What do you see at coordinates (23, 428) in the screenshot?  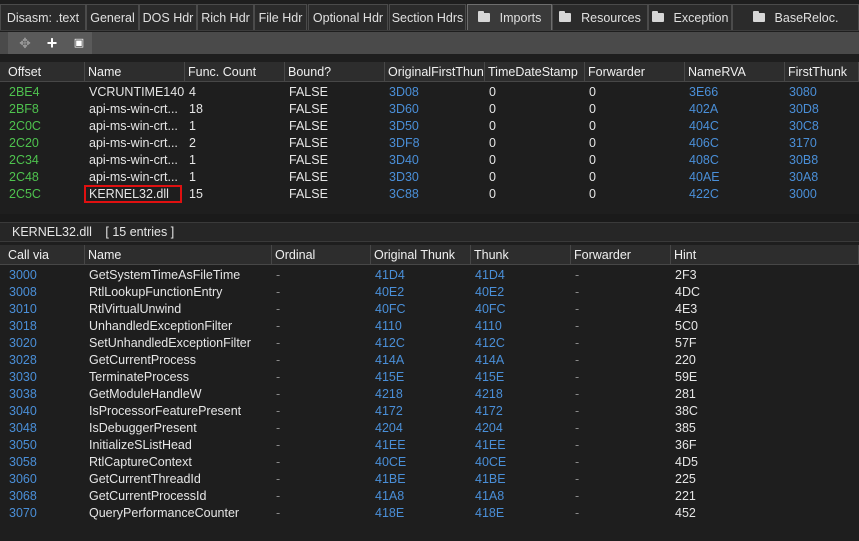 I see `table-cell: 3048` at bounding box center [23, 428].